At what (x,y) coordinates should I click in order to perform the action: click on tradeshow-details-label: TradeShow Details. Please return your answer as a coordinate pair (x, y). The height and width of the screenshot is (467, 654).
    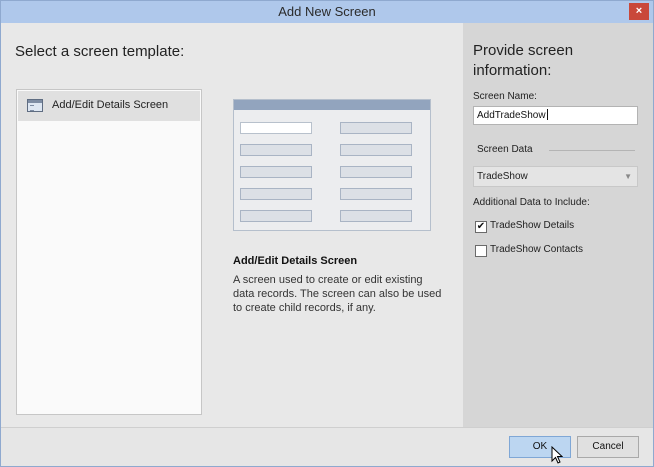
    Looking at the image, I should click on (532, 225).